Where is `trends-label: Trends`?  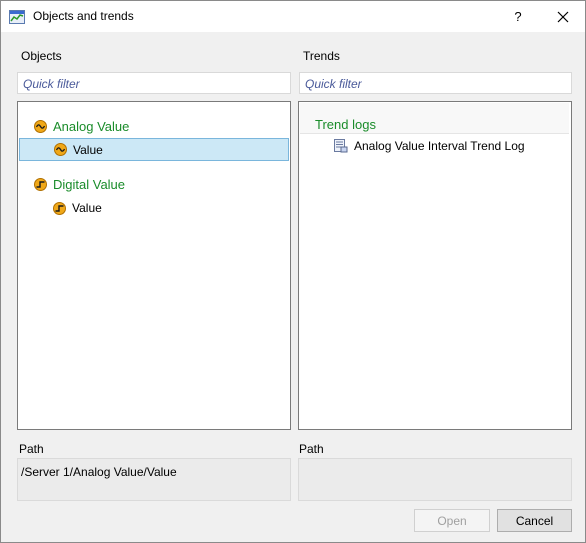 trends-label: Trends is located at coordinates (321, 56).